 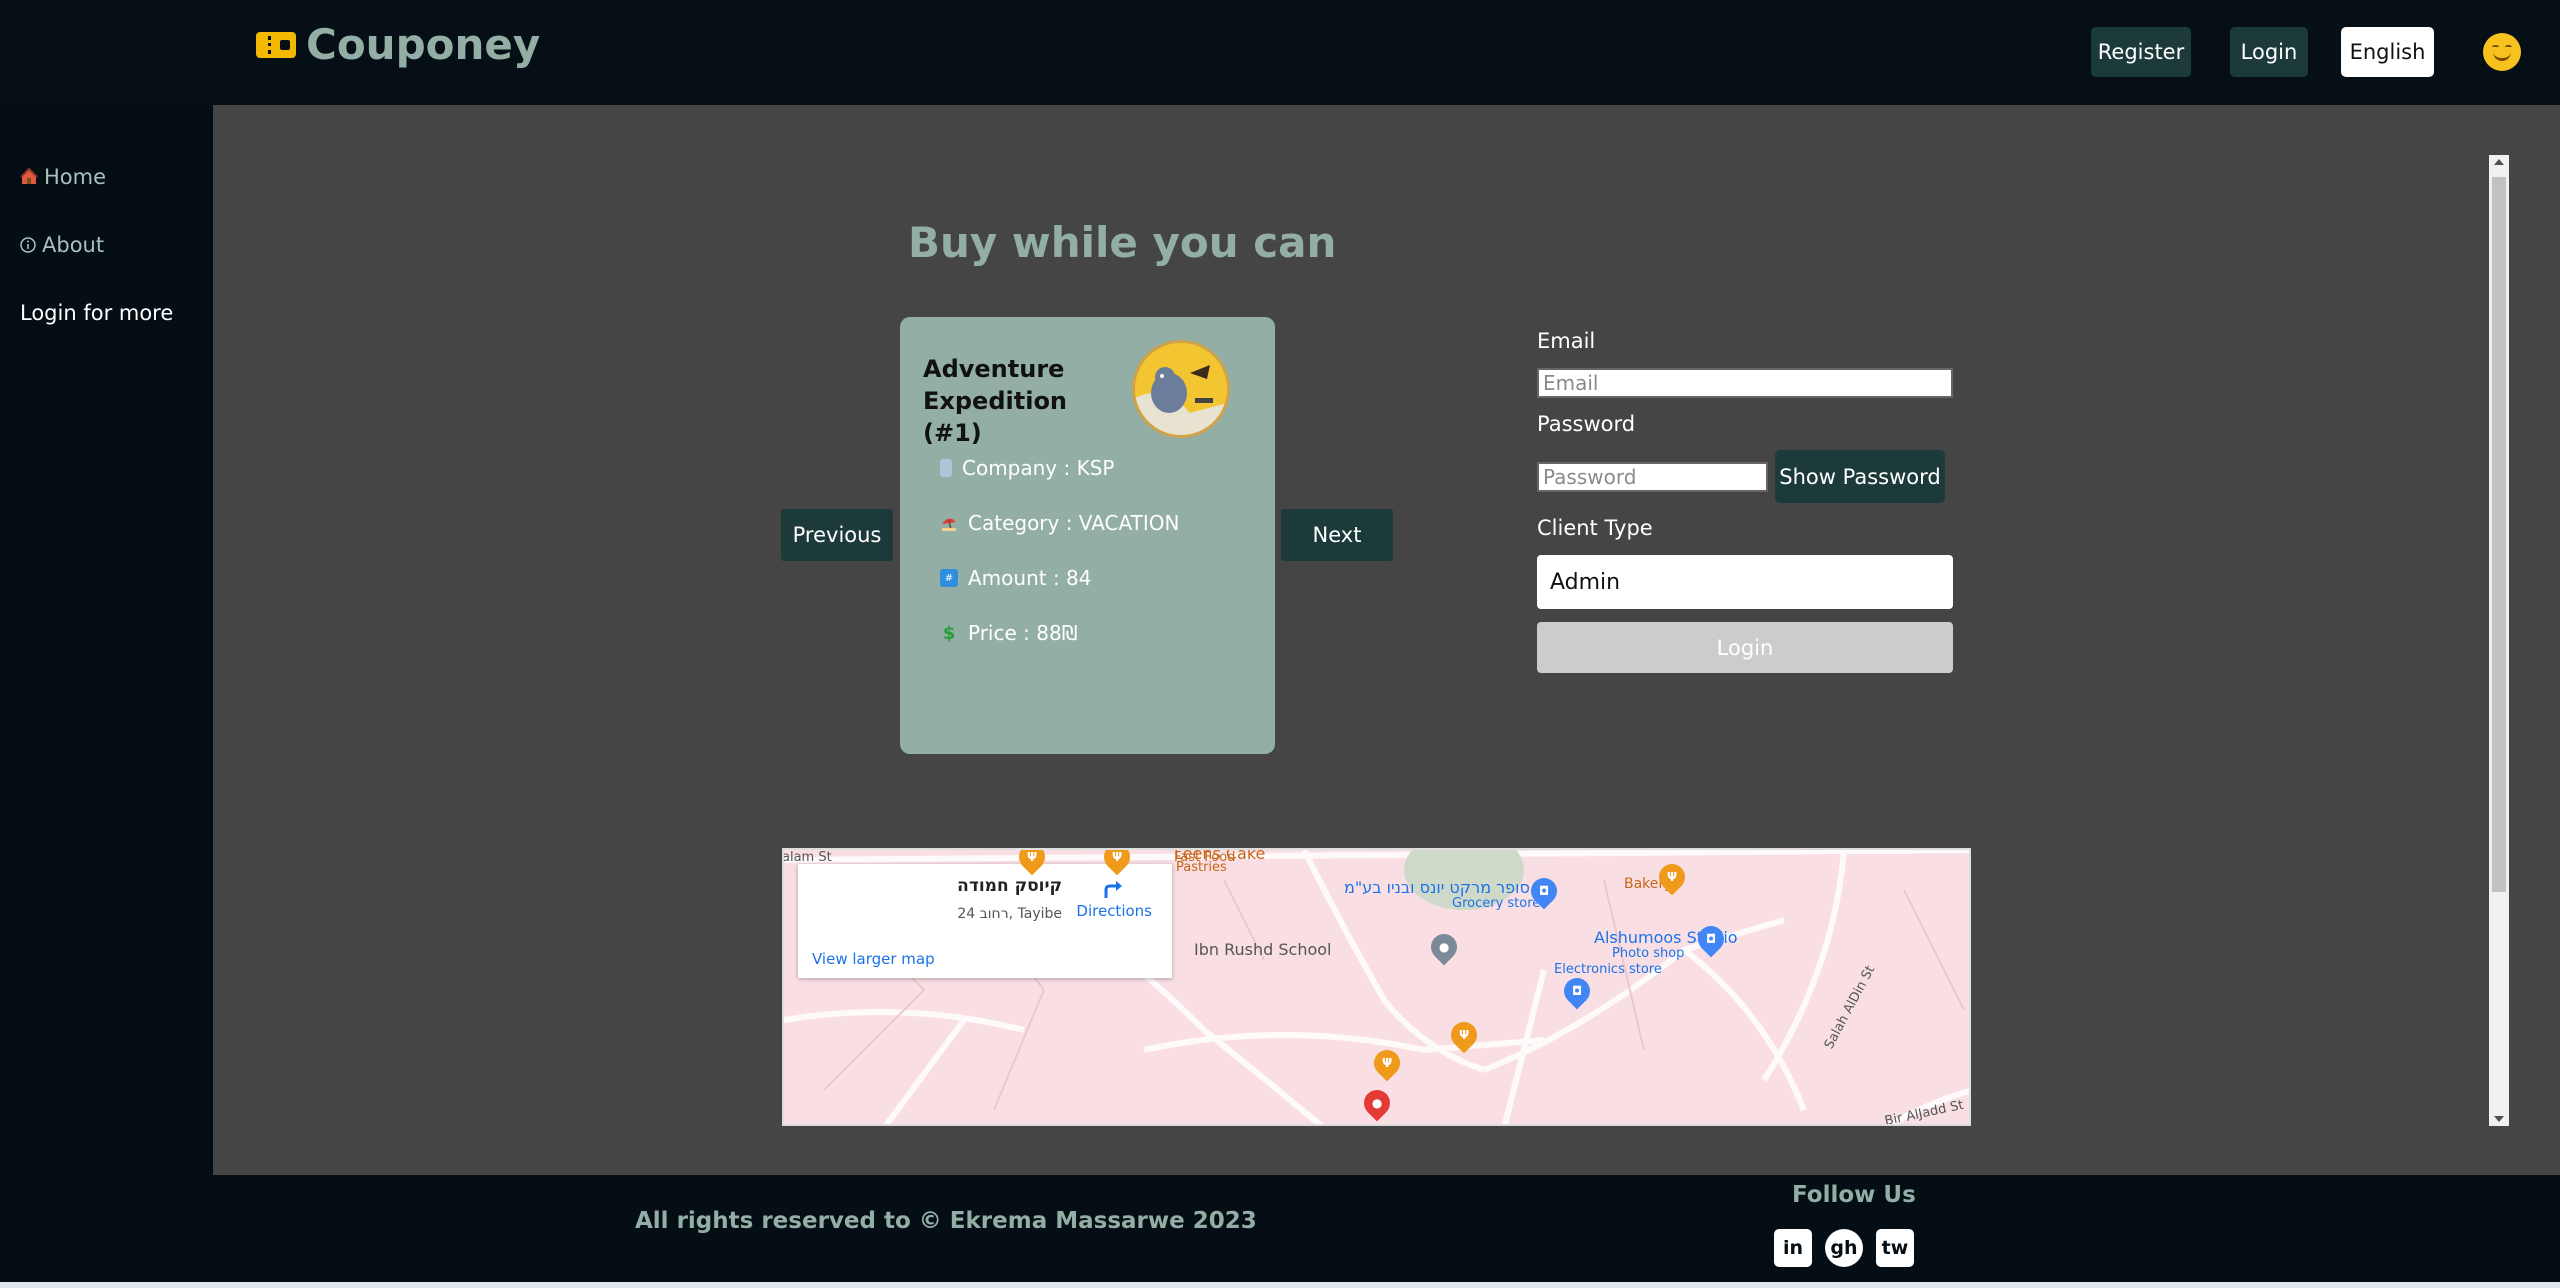 What do you see at coordinates (1745, 582) in the screenshot?
I see `client-type-select: Admin` at bounding box center [1745, 582].